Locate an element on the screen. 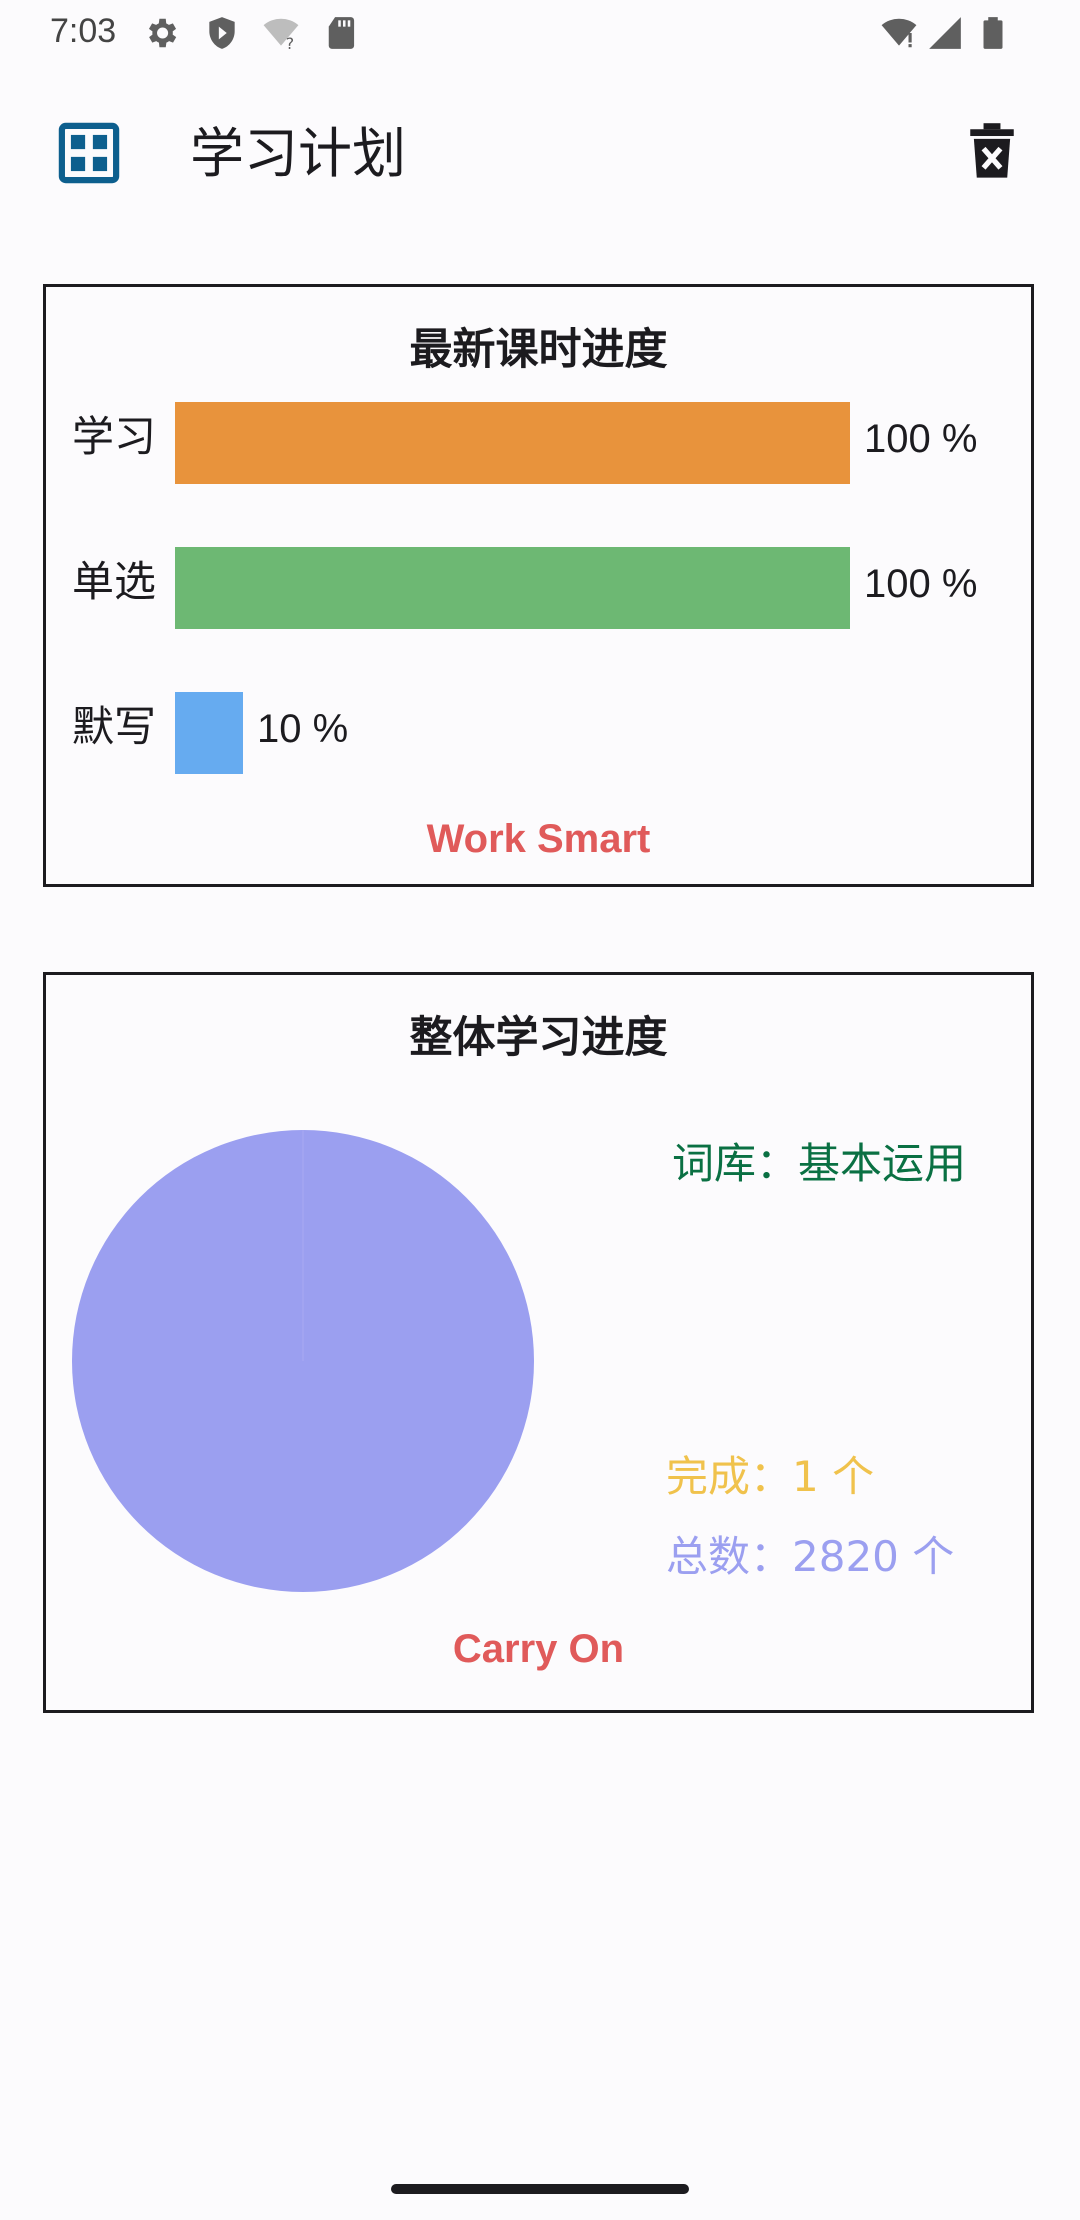 This screenshot has width=1080, height=2220. bar-label-dictation: 默写 is located at coordinates (114, 726).